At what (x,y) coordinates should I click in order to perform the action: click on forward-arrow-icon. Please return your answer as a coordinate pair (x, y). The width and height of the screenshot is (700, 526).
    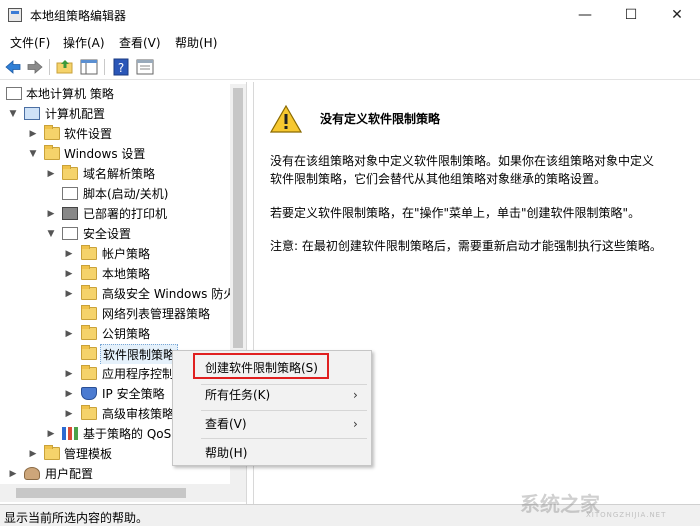
    Looking at the image, I should click on (35, 67).